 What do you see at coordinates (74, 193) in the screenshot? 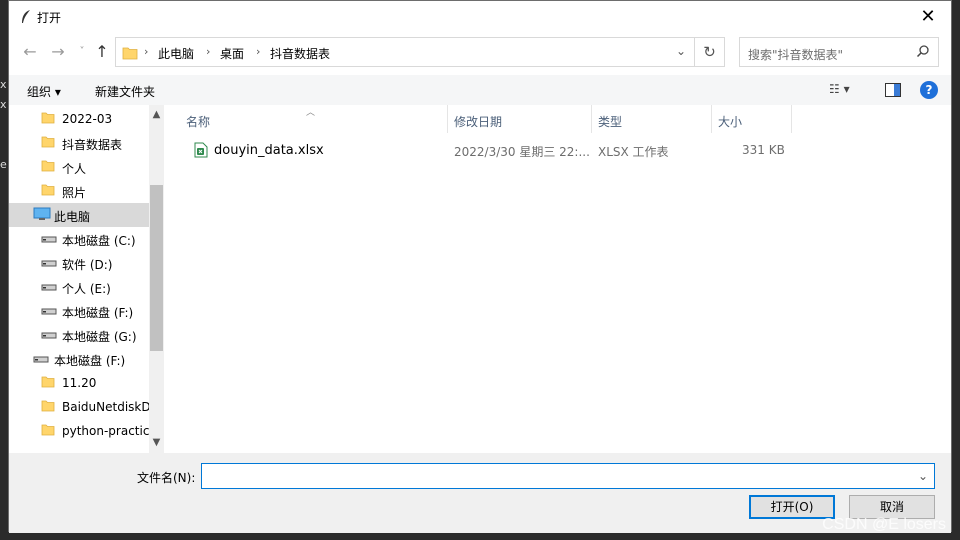
I see `sidebar-item-label: 照片` at bounding box center [74, 193].